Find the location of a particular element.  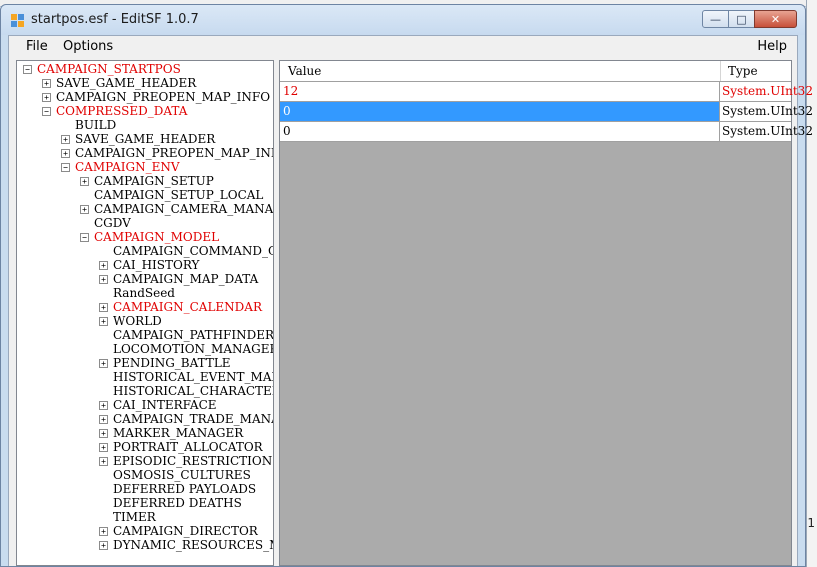

maximize-button: □ is located at coordinates (741, 19).